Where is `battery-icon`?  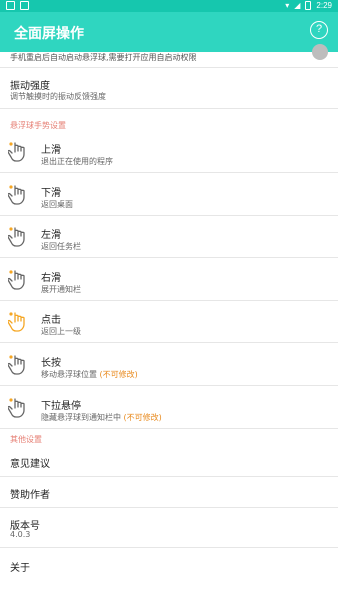 battery-icon is located at coordinates (308, 5).